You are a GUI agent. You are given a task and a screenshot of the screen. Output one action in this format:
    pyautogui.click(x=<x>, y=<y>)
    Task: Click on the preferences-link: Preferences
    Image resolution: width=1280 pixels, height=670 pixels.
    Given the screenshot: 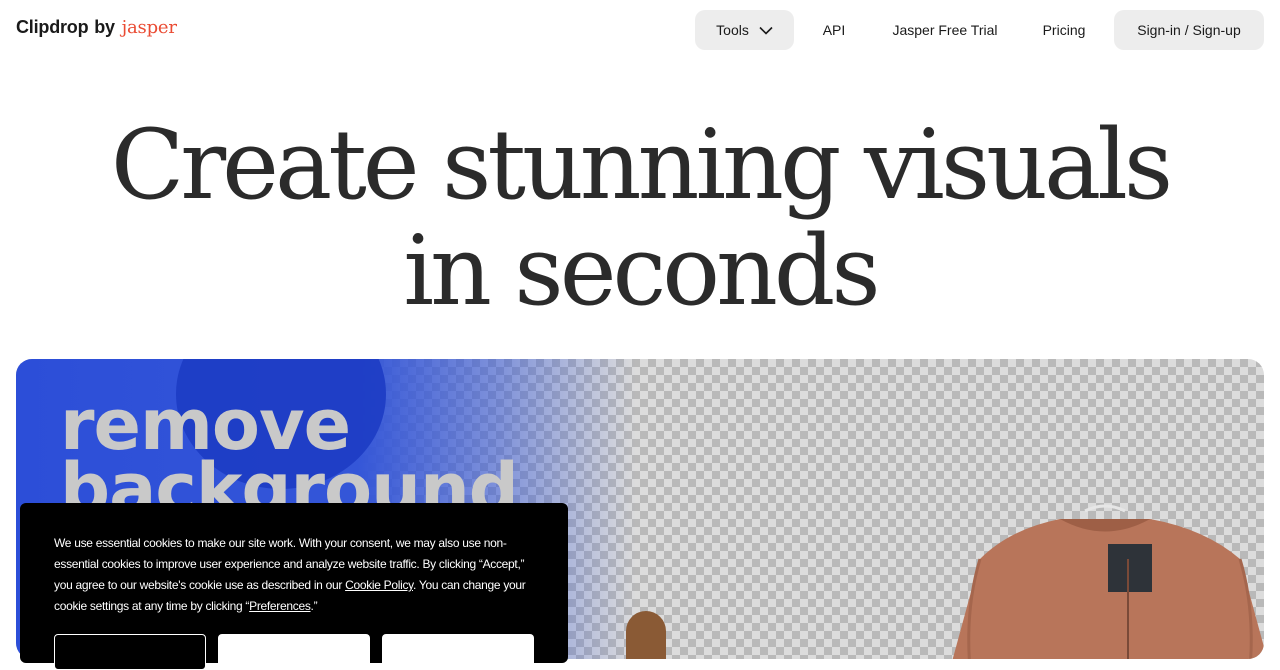 What is the action you would take?
    pyautogui.click(x=280, y=606)
    